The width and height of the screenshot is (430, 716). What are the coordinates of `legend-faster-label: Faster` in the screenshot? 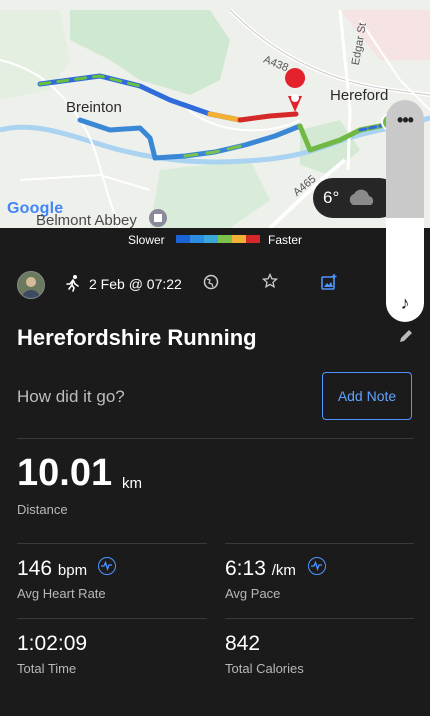 It's located at (285, 240).